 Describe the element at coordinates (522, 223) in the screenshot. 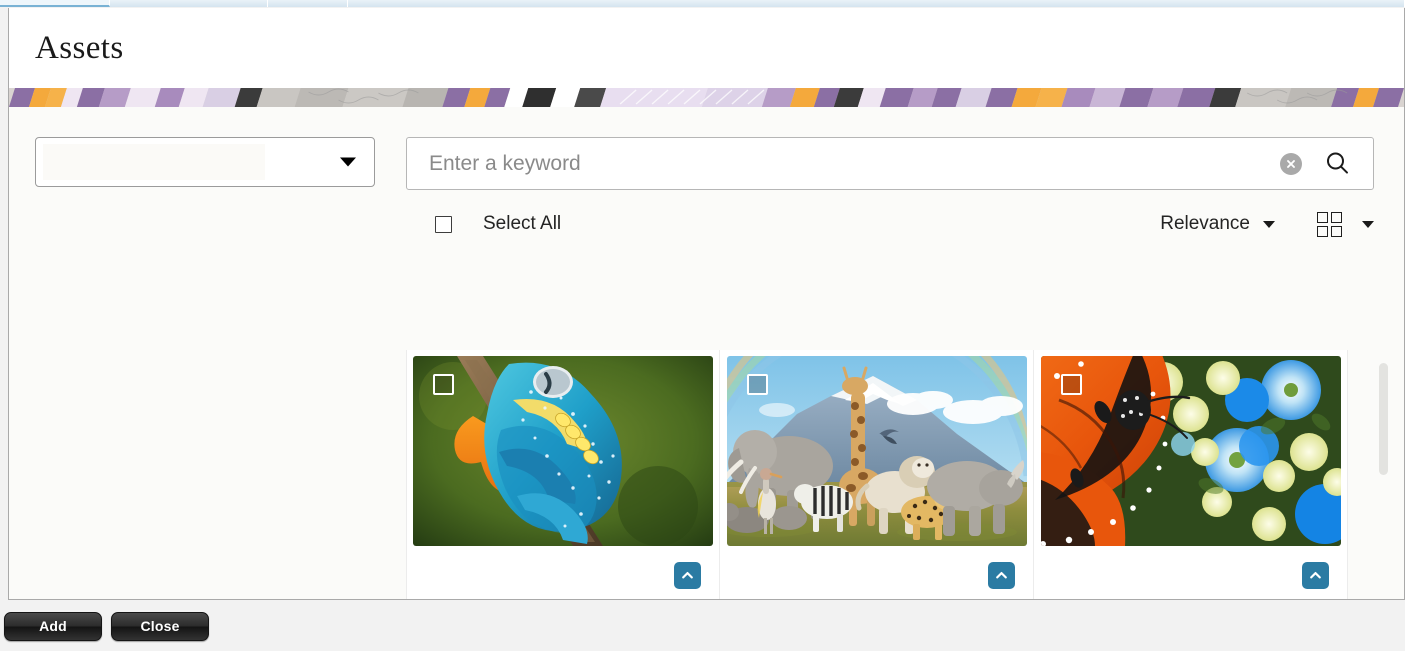

I see `select-all-label: Select All` at that location.